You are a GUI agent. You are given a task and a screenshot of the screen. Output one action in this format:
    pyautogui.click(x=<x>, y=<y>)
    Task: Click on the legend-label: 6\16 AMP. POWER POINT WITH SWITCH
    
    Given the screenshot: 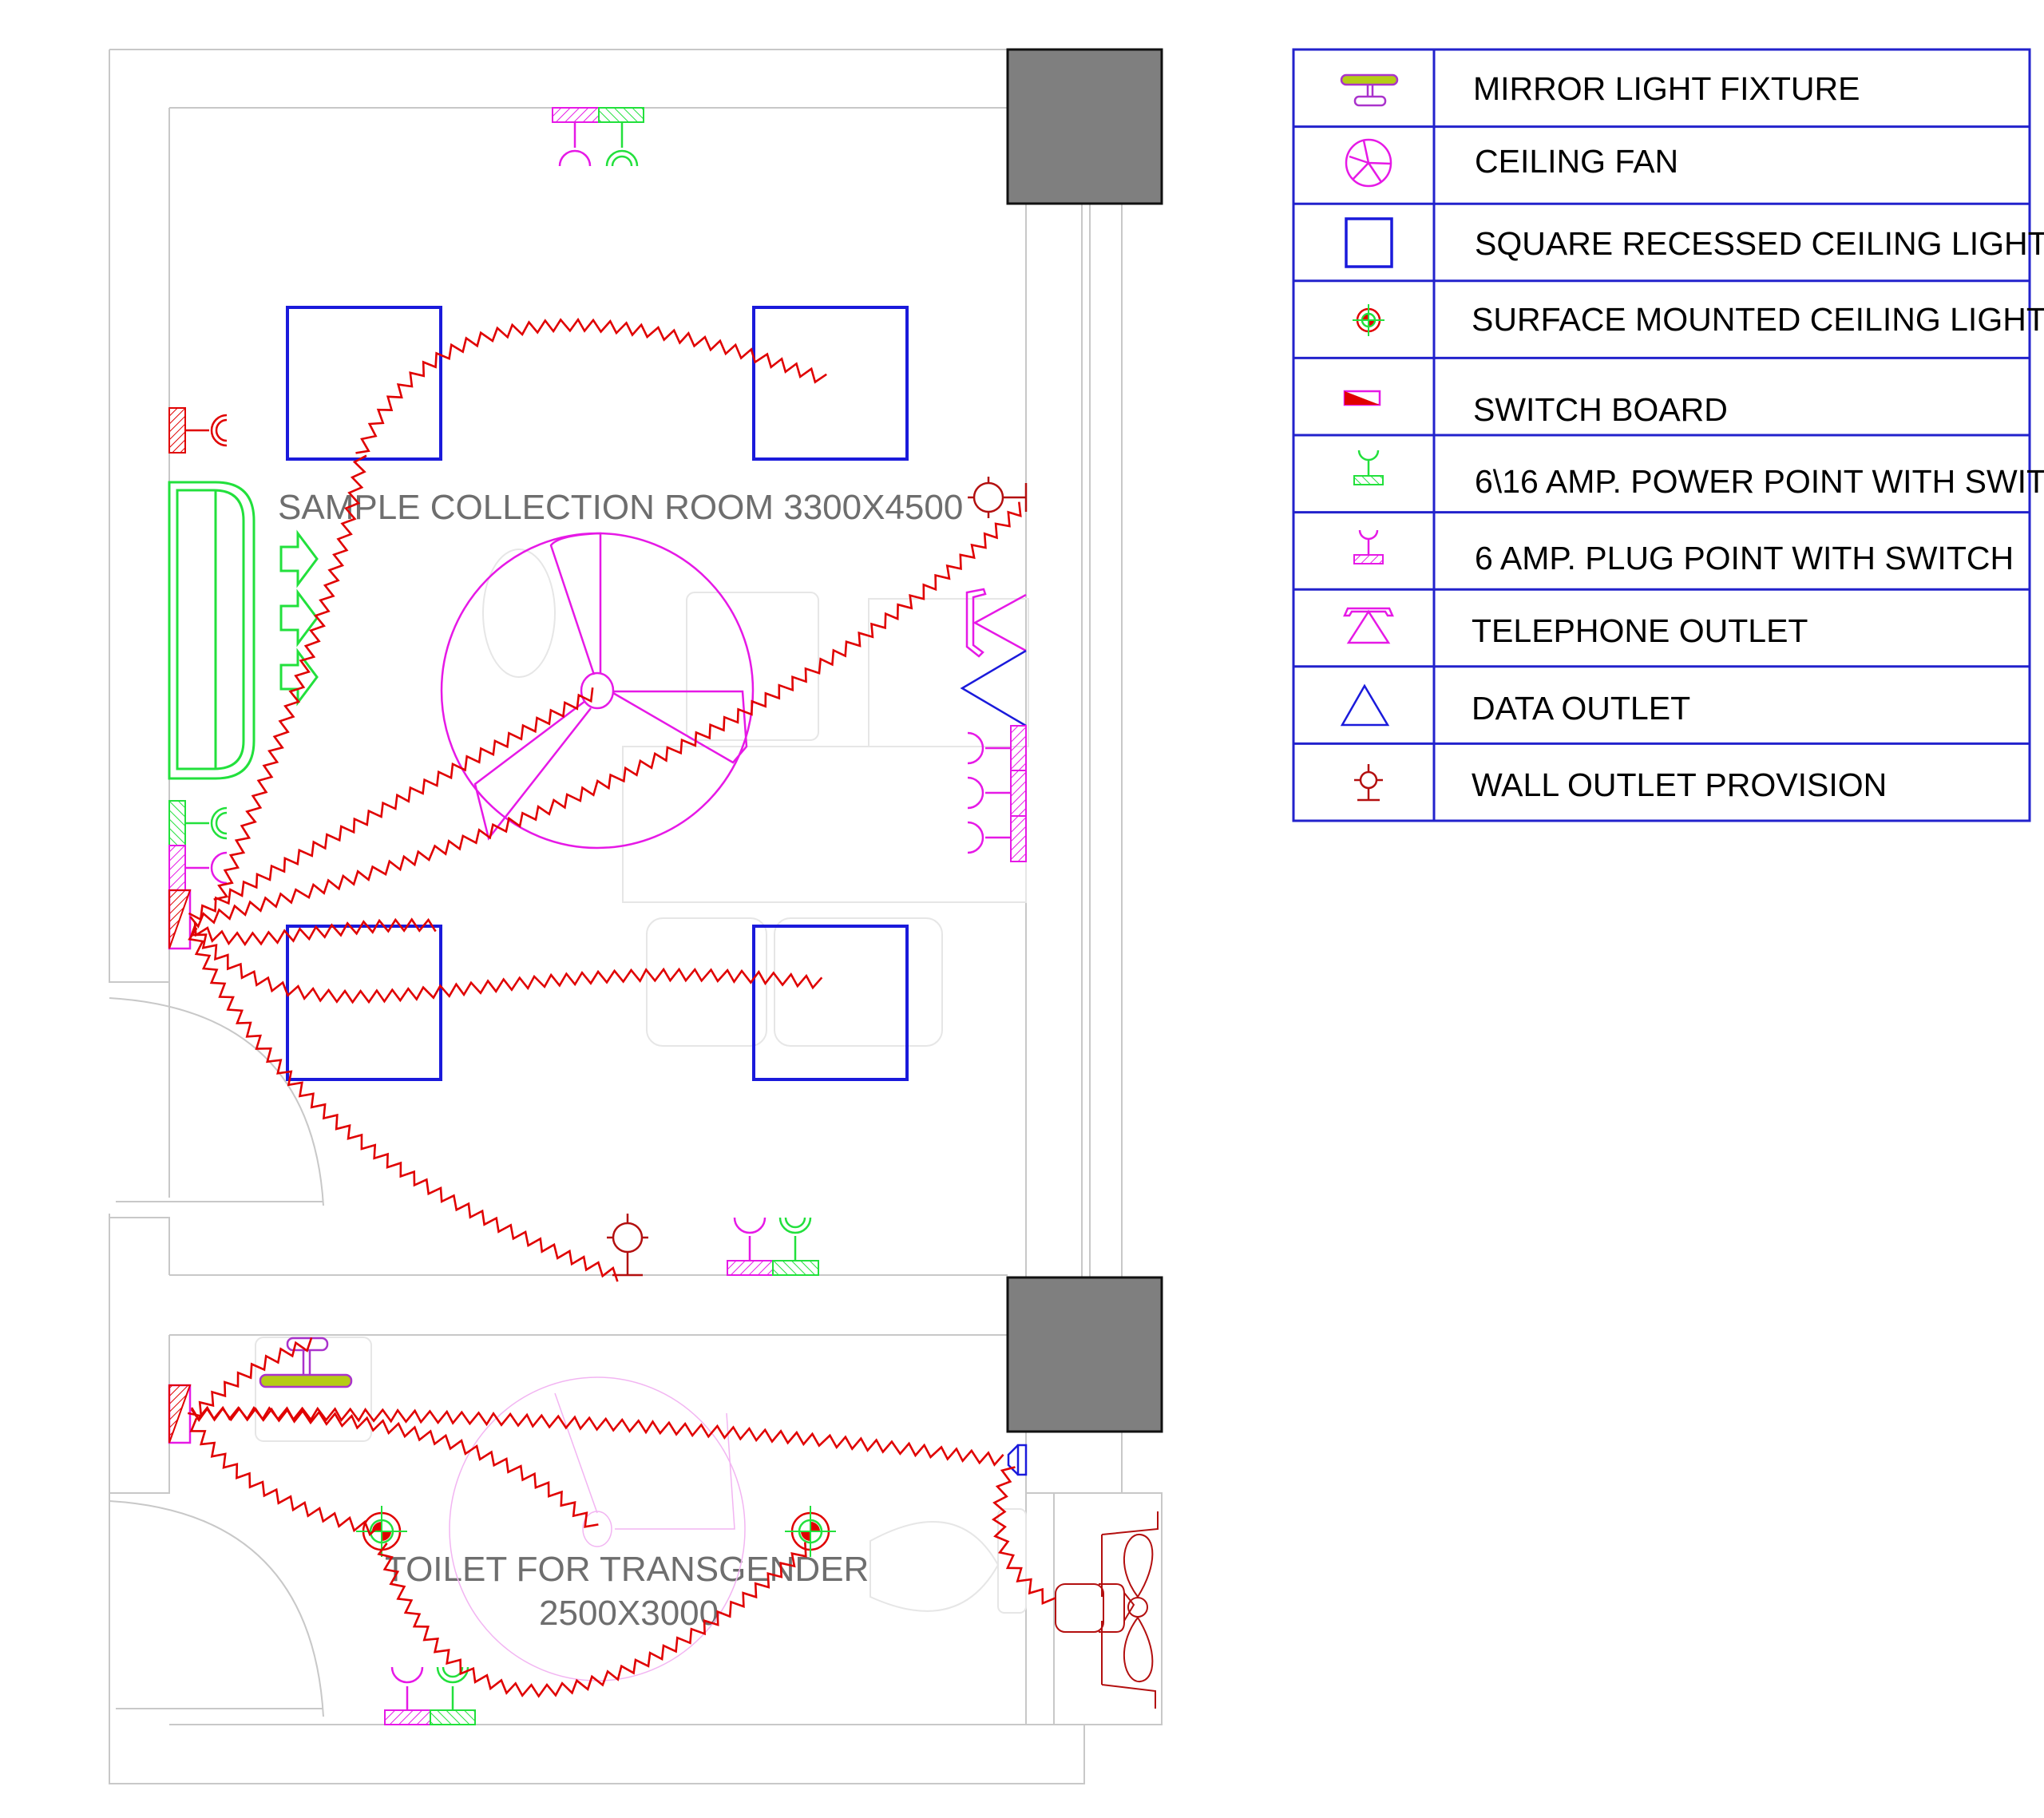 What is the action you would take?
    pyautogui.click(x=1759, y=481)
    